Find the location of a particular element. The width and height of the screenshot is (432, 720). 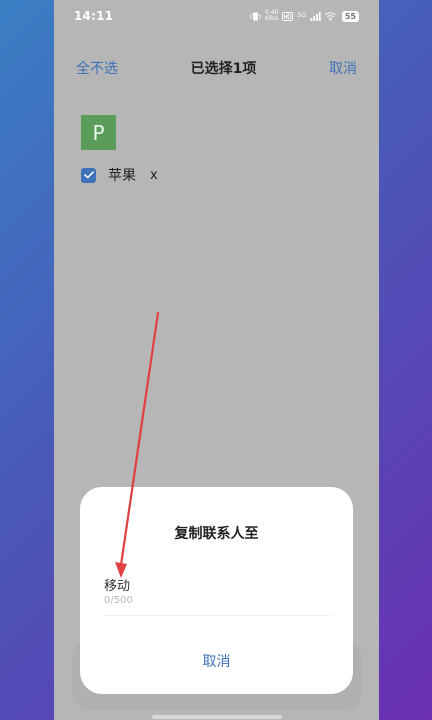

network-type: 5G is located at coordinates (301, 15).